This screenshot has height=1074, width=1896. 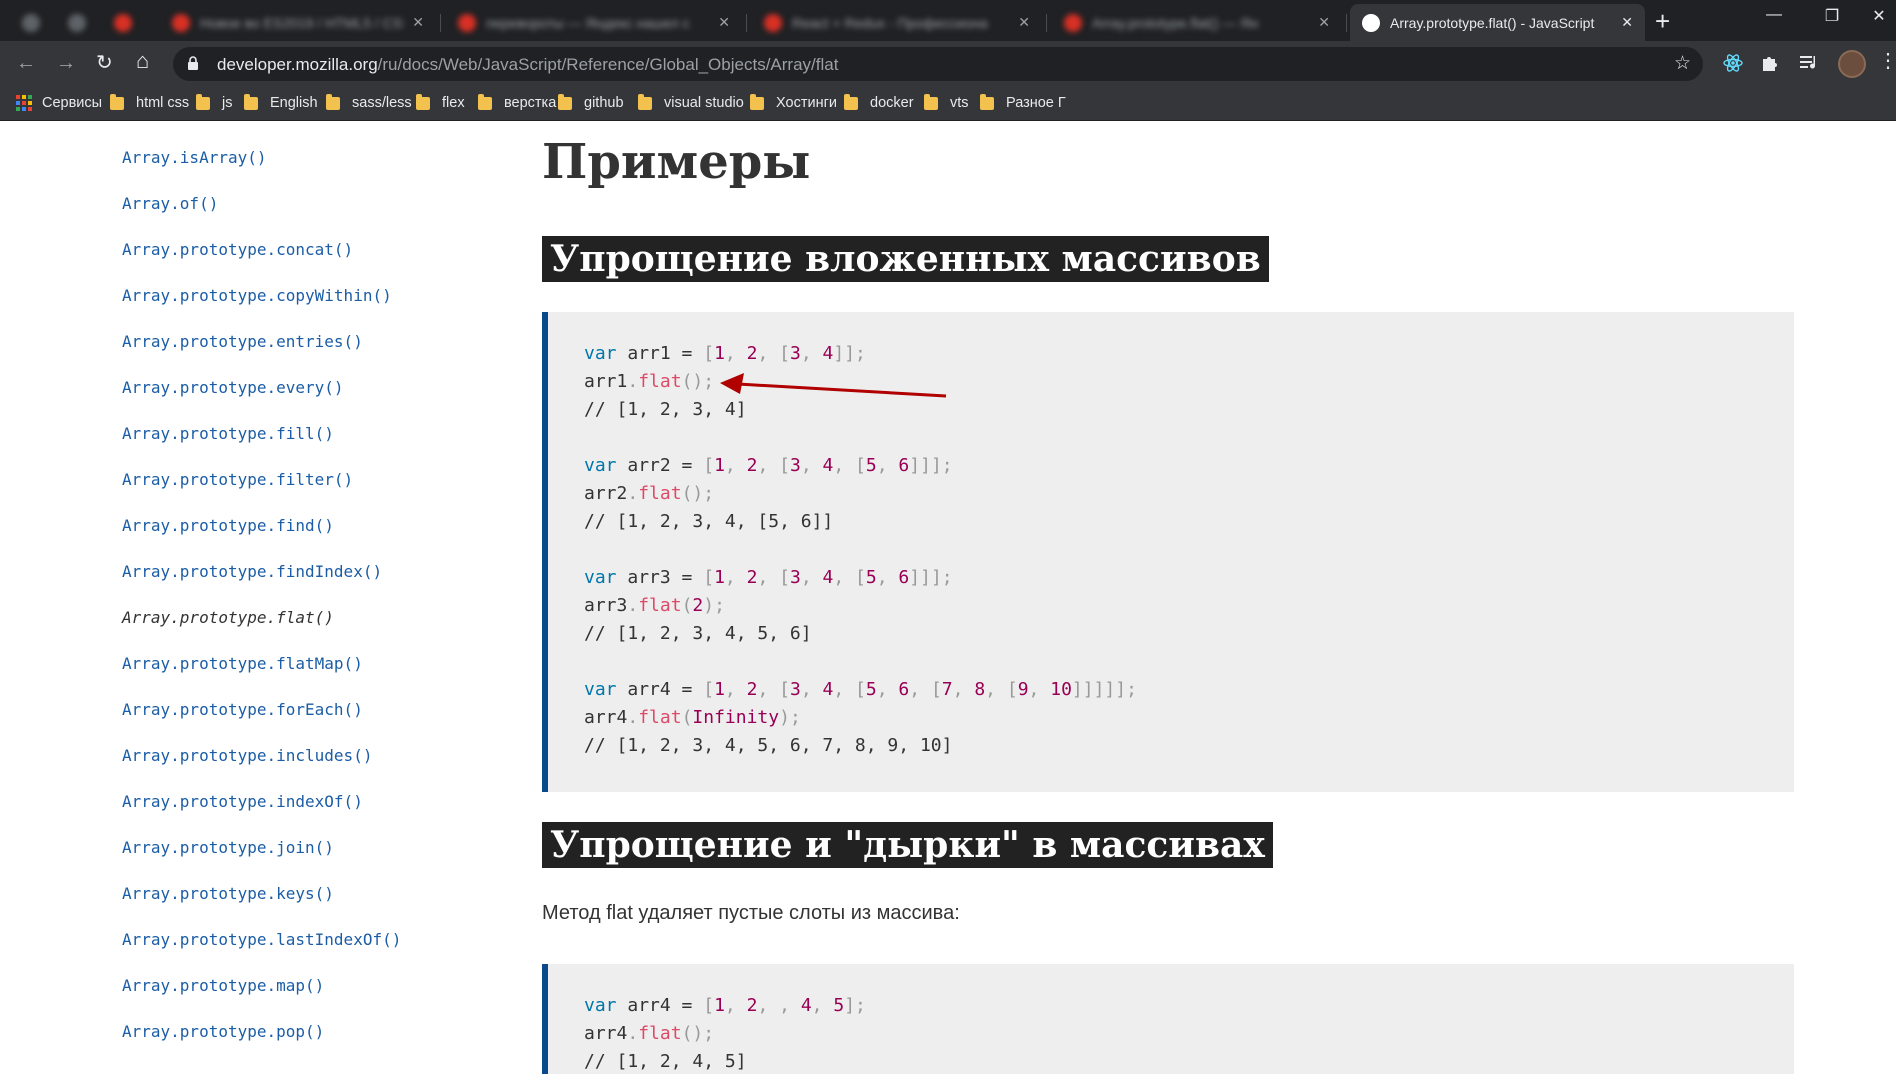 I want to click on tab-title: перевороты — Яндекс нашел с, so click(x=588, y=22).